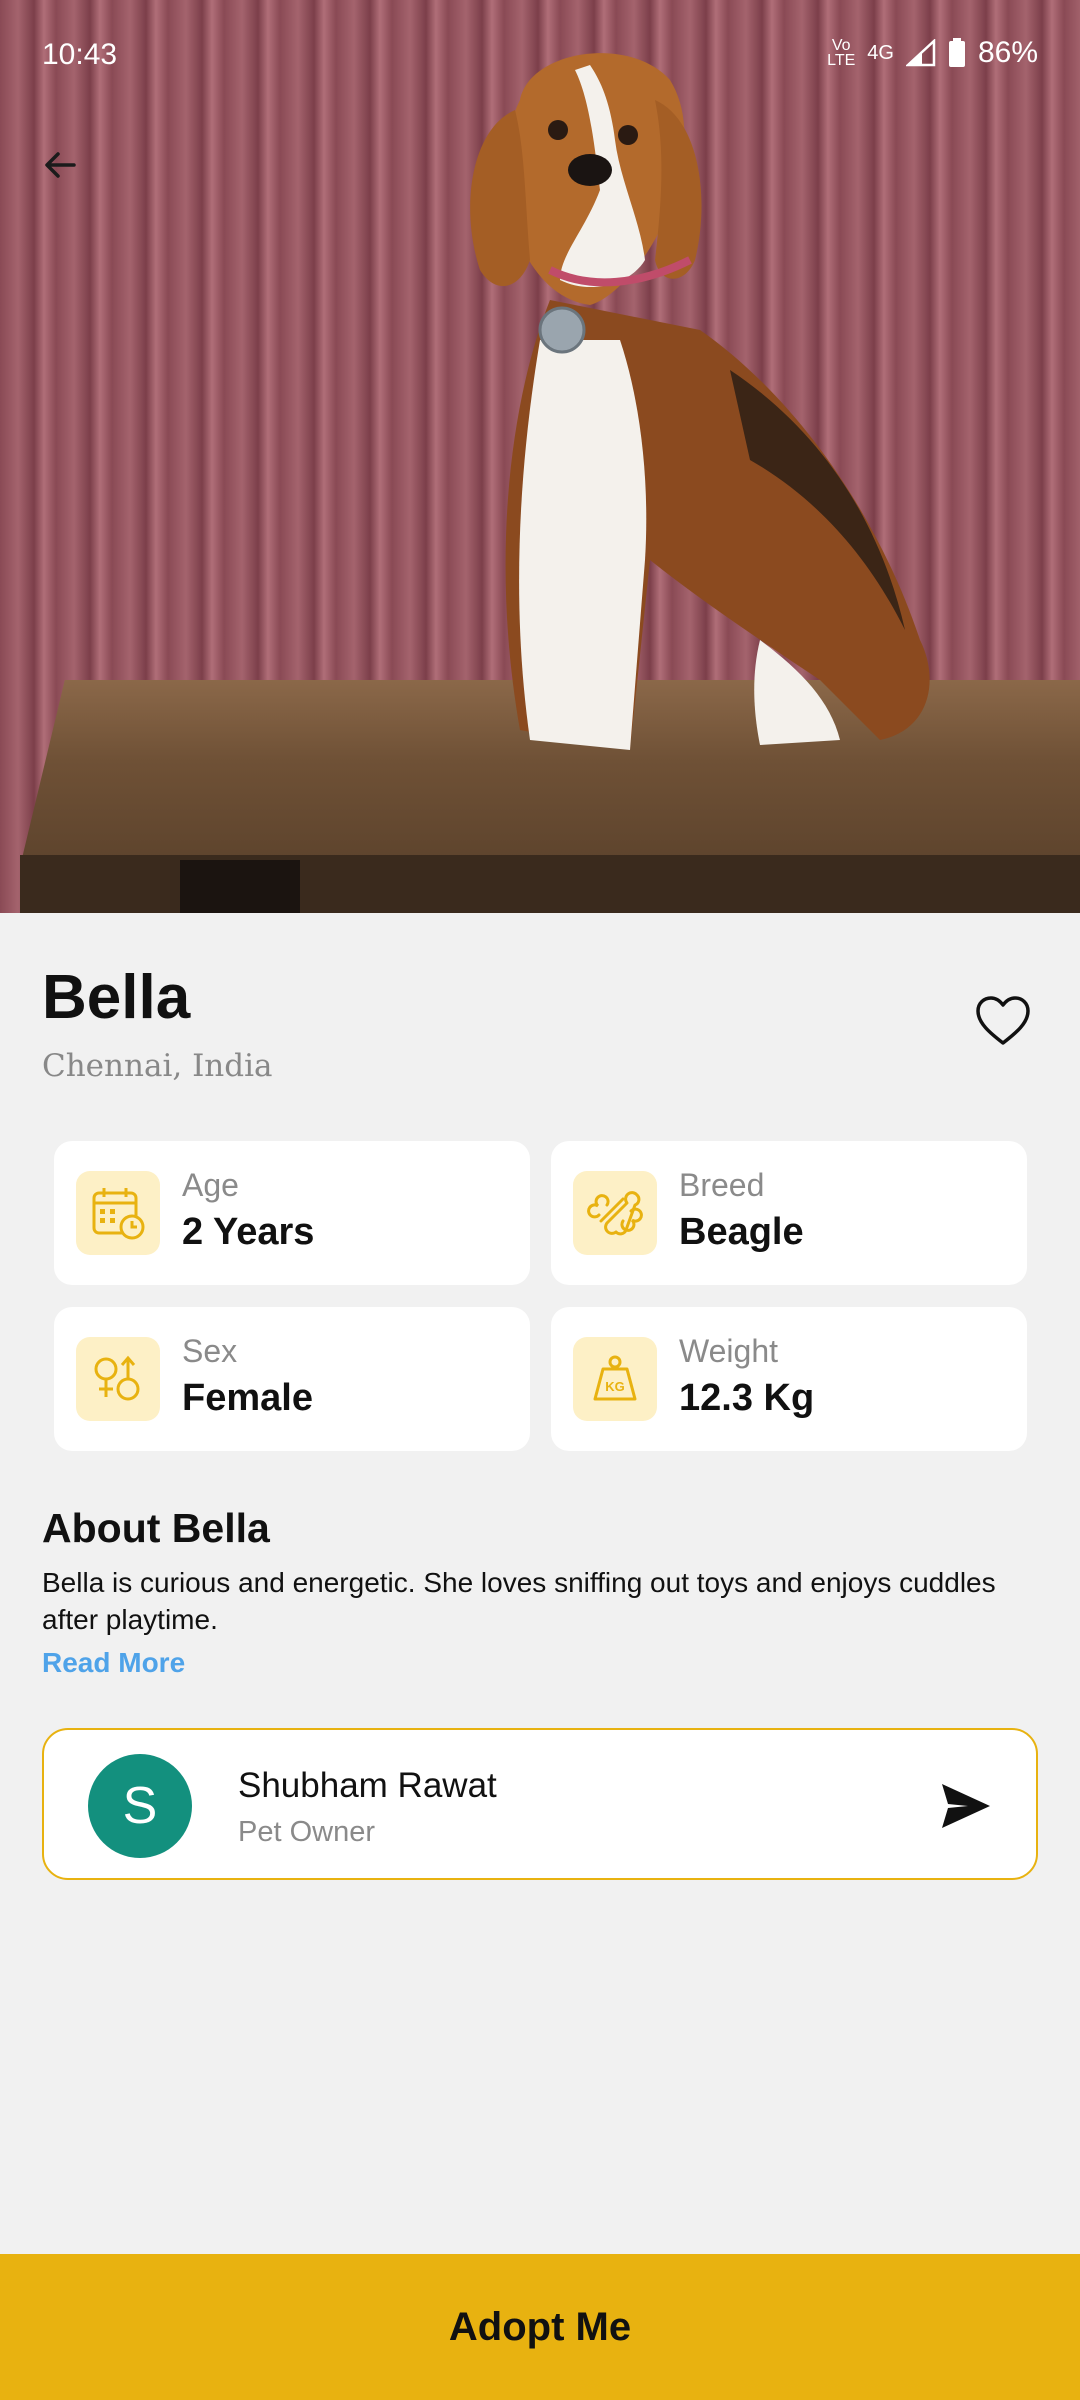 This screenshot has height=2400, width=1080. I want to click on read-more-link: Read More, so click(113, 1663).